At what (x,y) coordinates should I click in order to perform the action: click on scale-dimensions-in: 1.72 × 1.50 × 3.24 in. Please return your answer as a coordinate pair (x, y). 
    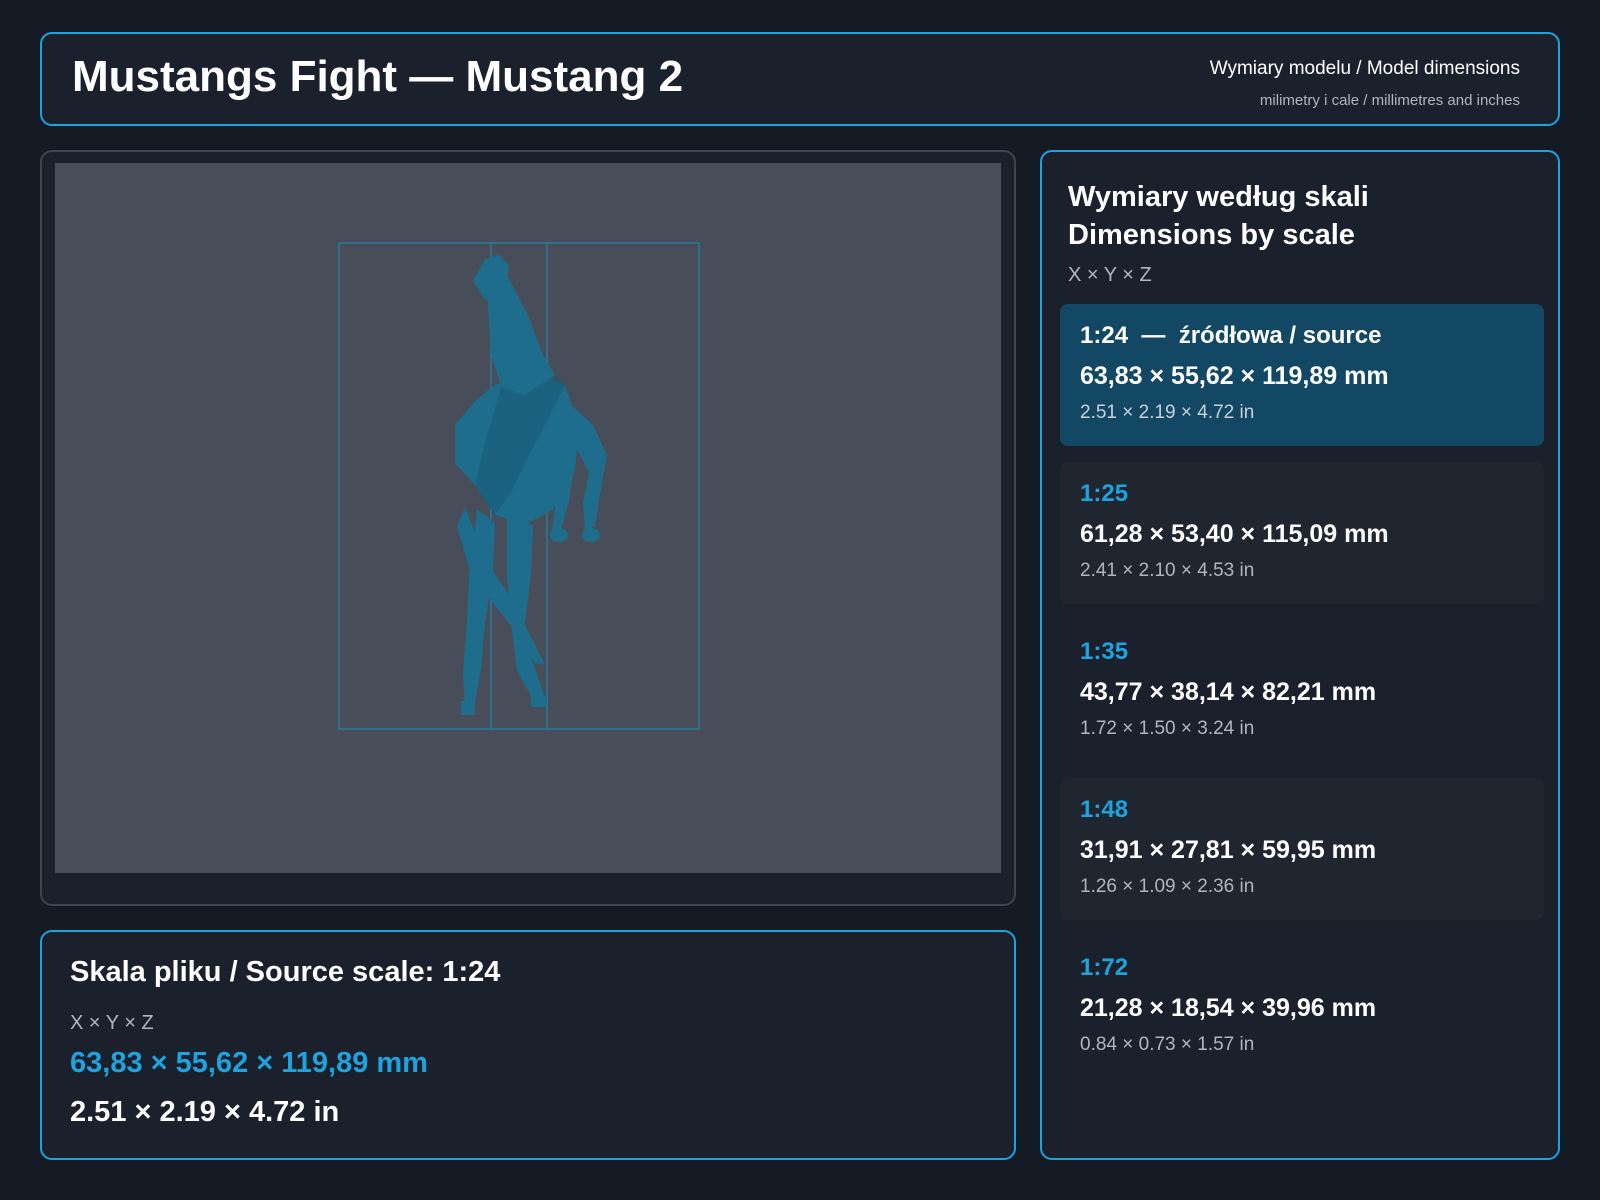
    Looking at the image, I should click on (1167, 728).